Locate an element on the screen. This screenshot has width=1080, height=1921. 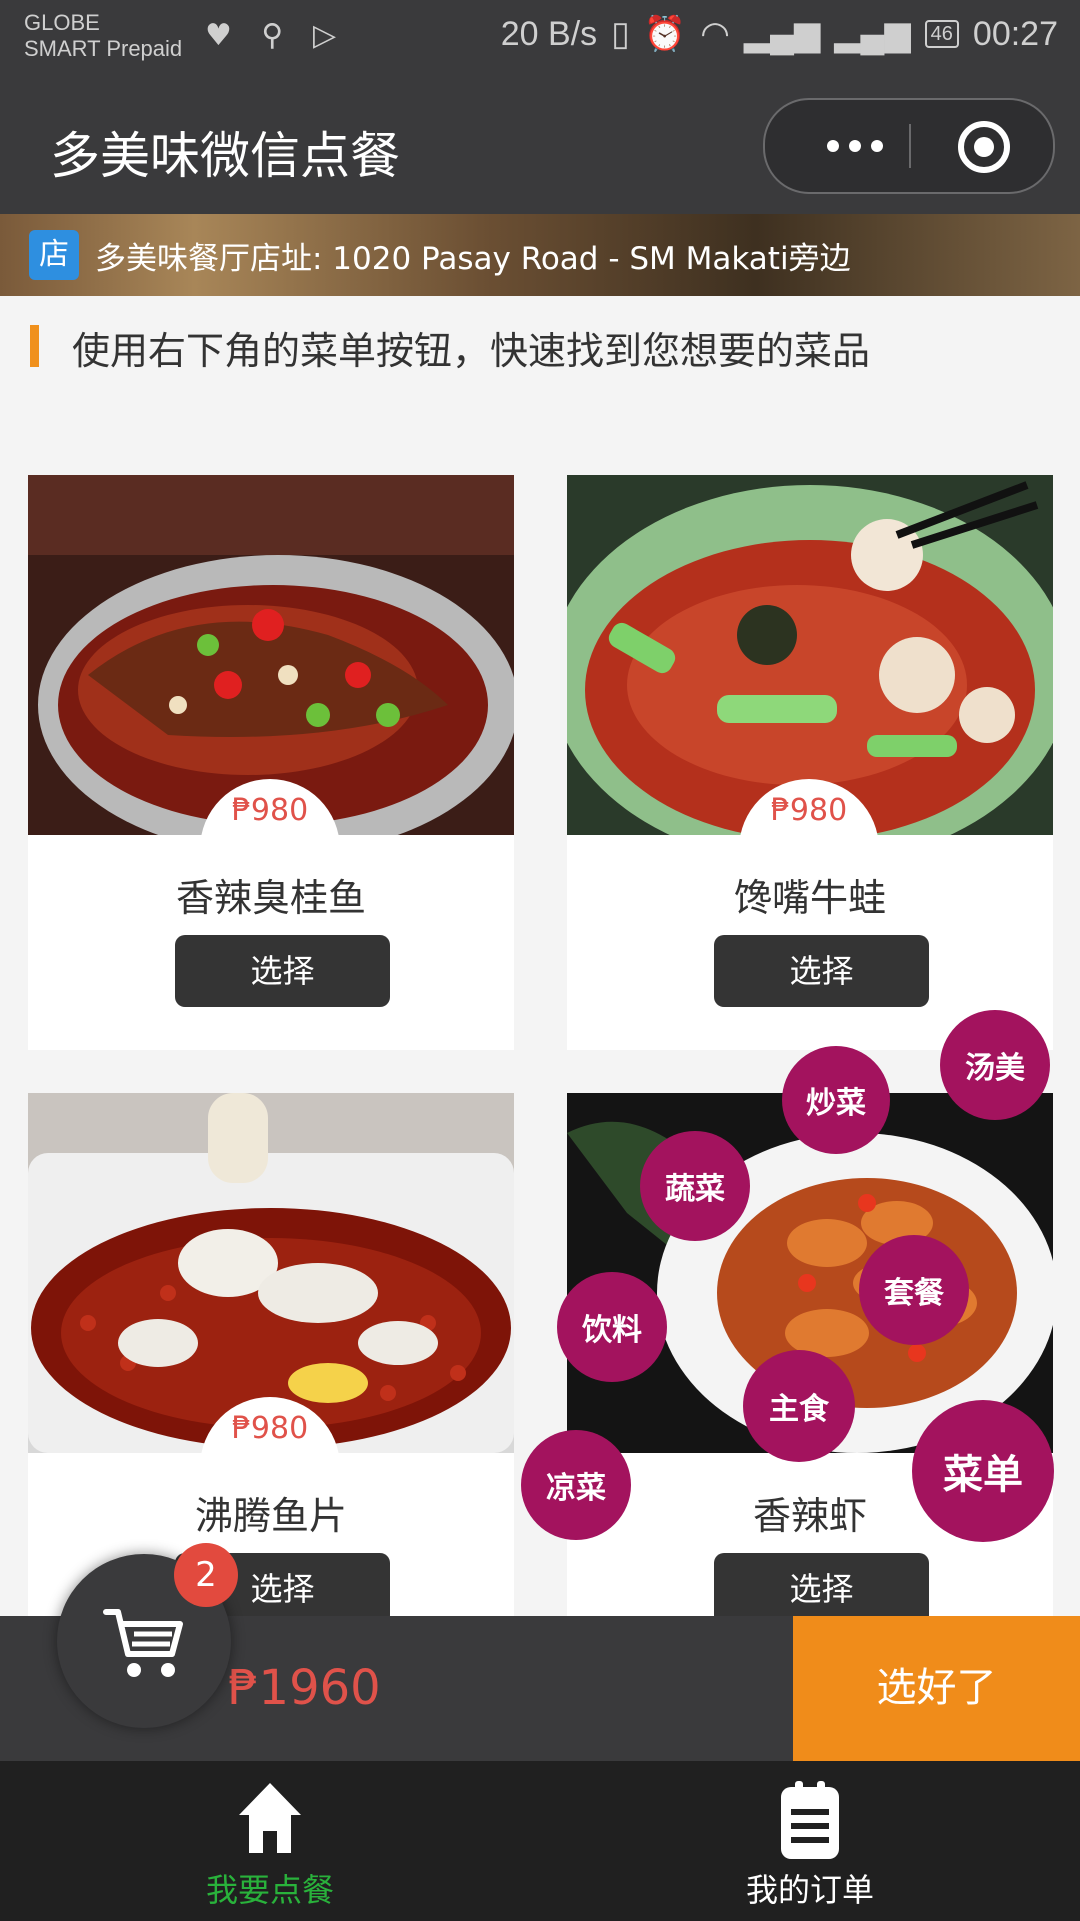
target-icon is located at coordinates (984, 147).